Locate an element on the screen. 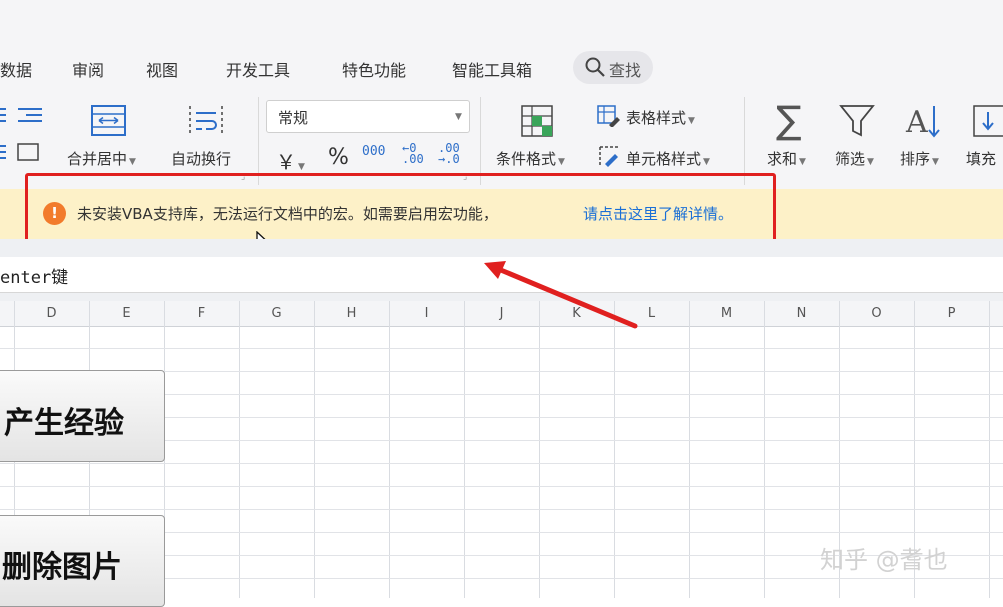 The width and height of the screenshot is (1003, 607). title-bar is located at coordinates (501, 21).